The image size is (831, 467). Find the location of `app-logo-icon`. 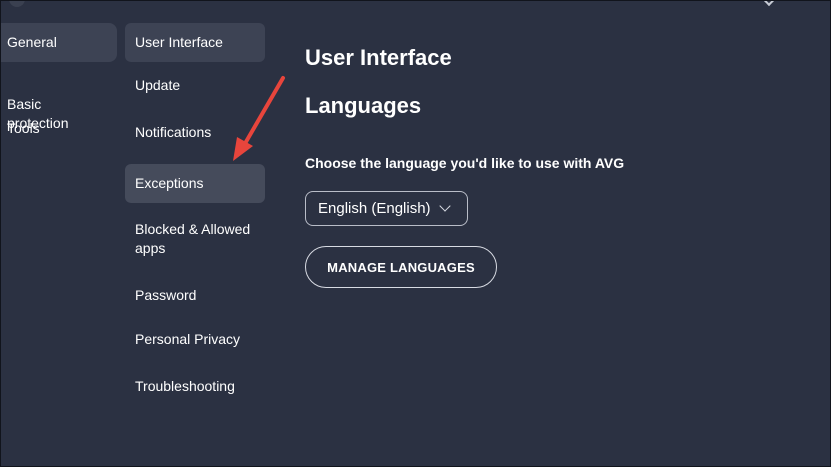

app-logo-icon is located at coordinates (17, 4).